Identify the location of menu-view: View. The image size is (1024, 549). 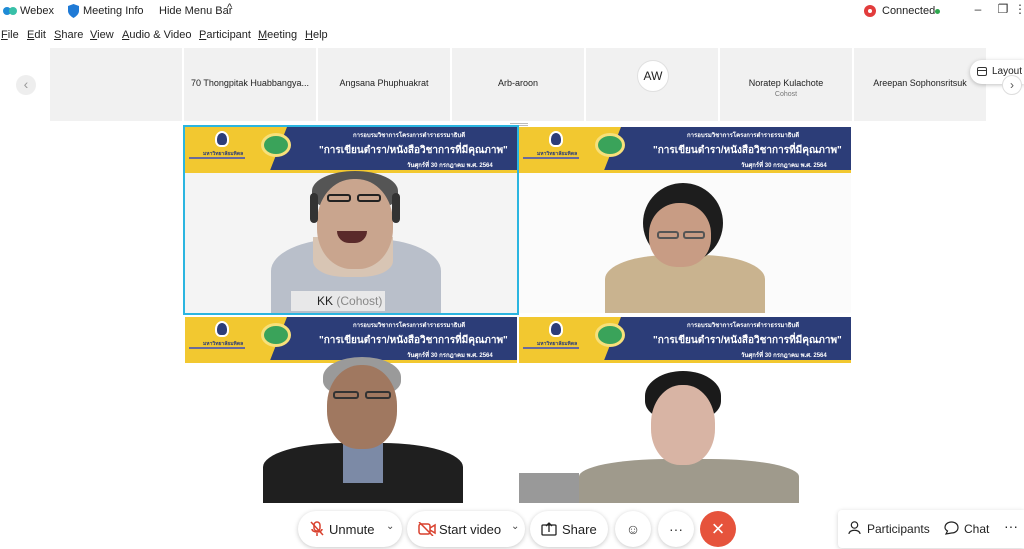
(102, 35).